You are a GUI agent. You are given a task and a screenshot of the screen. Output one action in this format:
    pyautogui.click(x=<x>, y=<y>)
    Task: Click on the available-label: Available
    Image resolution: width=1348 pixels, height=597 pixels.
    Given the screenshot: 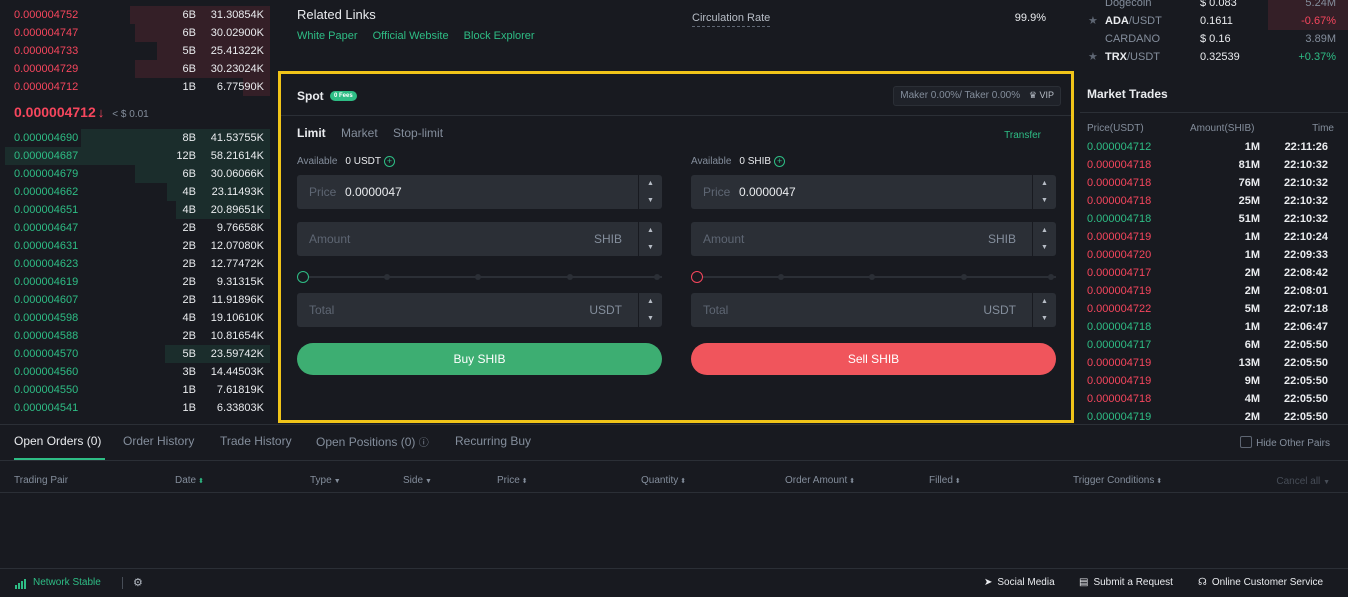 What is the action you would take?
    pyautogui.click(x=711, y=161)
    